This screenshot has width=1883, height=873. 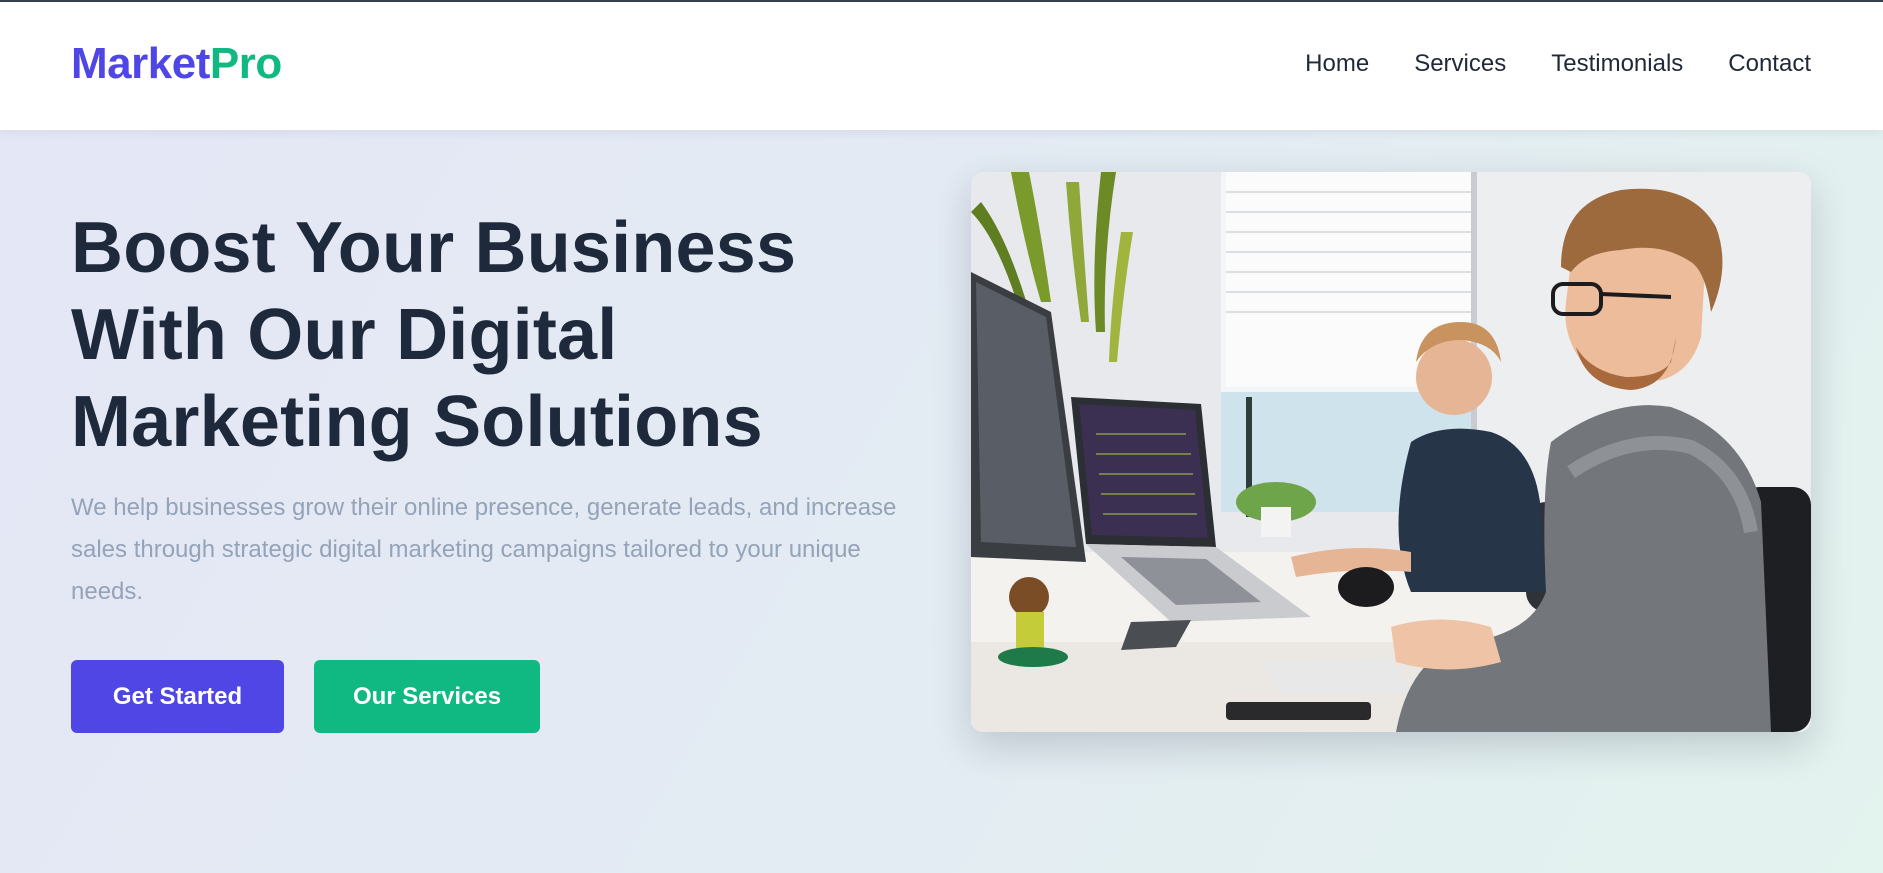 I want to click on nav-link-home: Home, so click(x=1337, y=64).